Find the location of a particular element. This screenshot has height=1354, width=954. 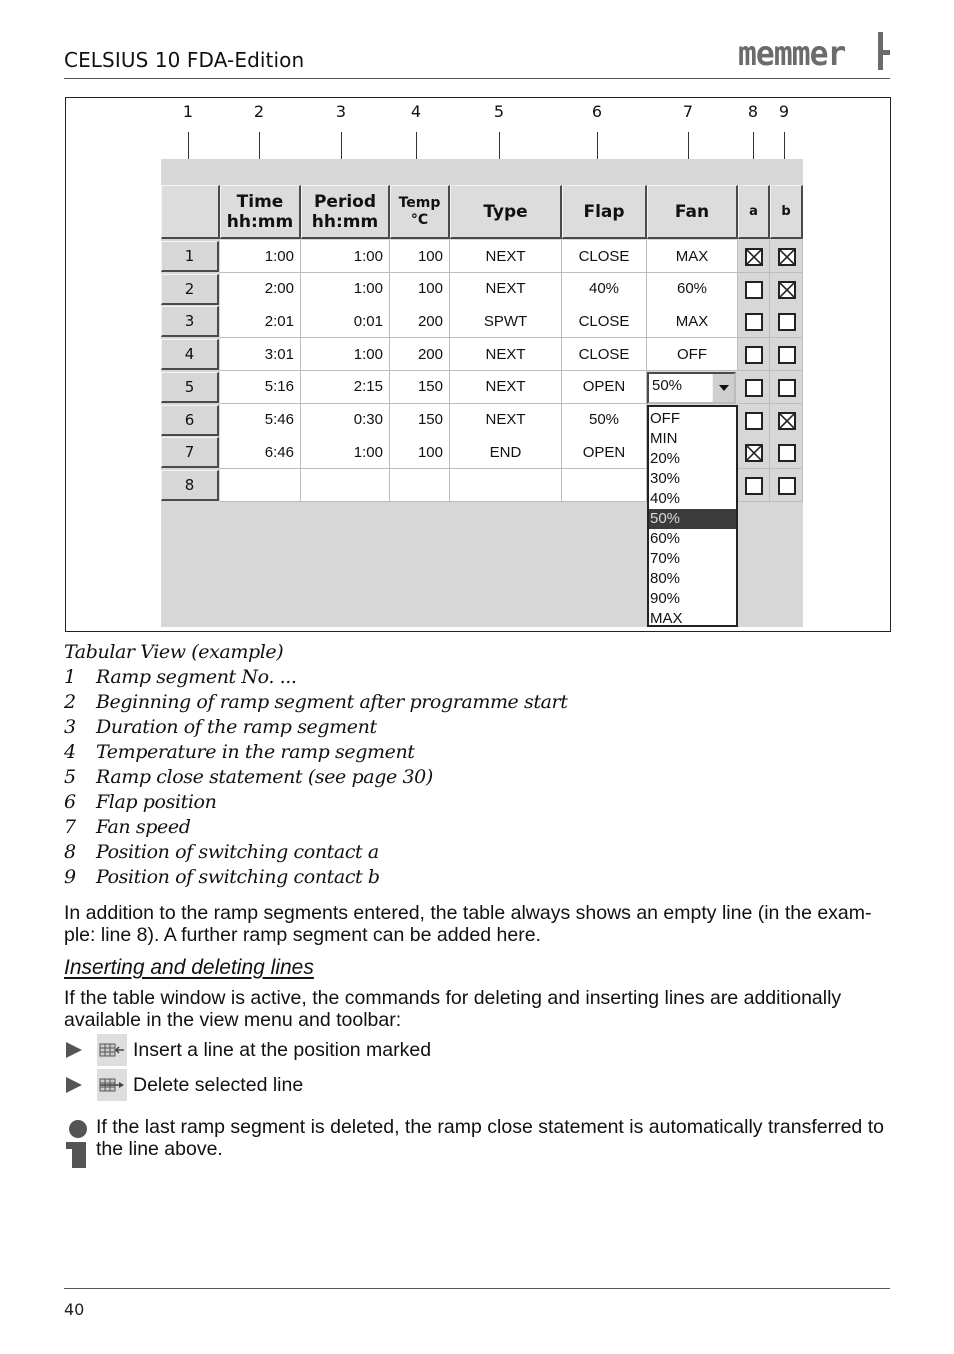

fan-option: 50% is located at coordinates (692, 519).